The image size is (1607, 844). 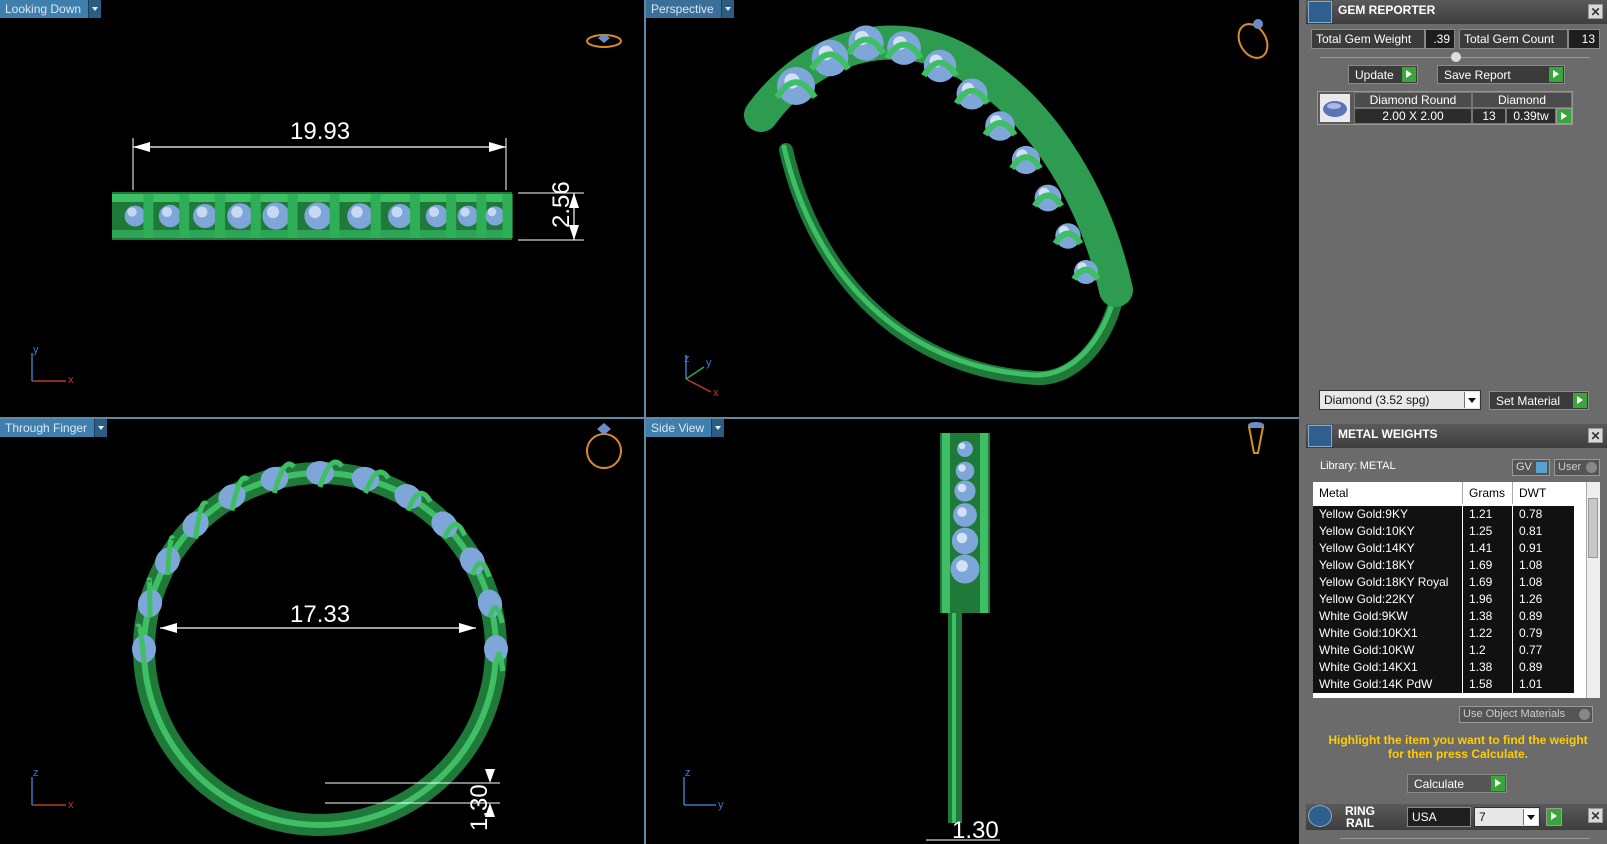 I want to click on viewport-view-selector: Perspective, so click(x=690, y=9).